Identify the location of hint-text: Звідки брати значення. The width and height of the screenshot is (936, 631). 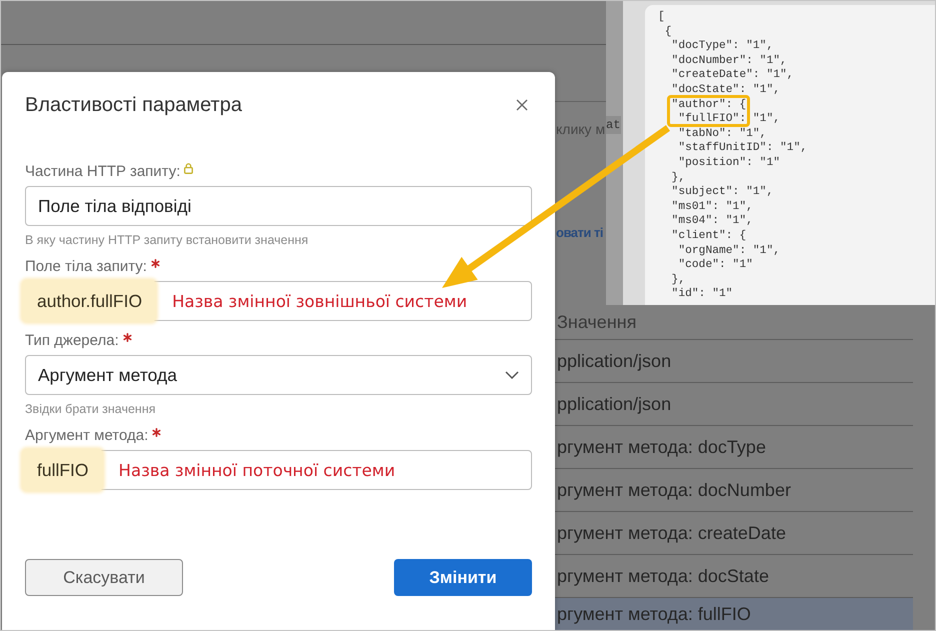
(90, 409).